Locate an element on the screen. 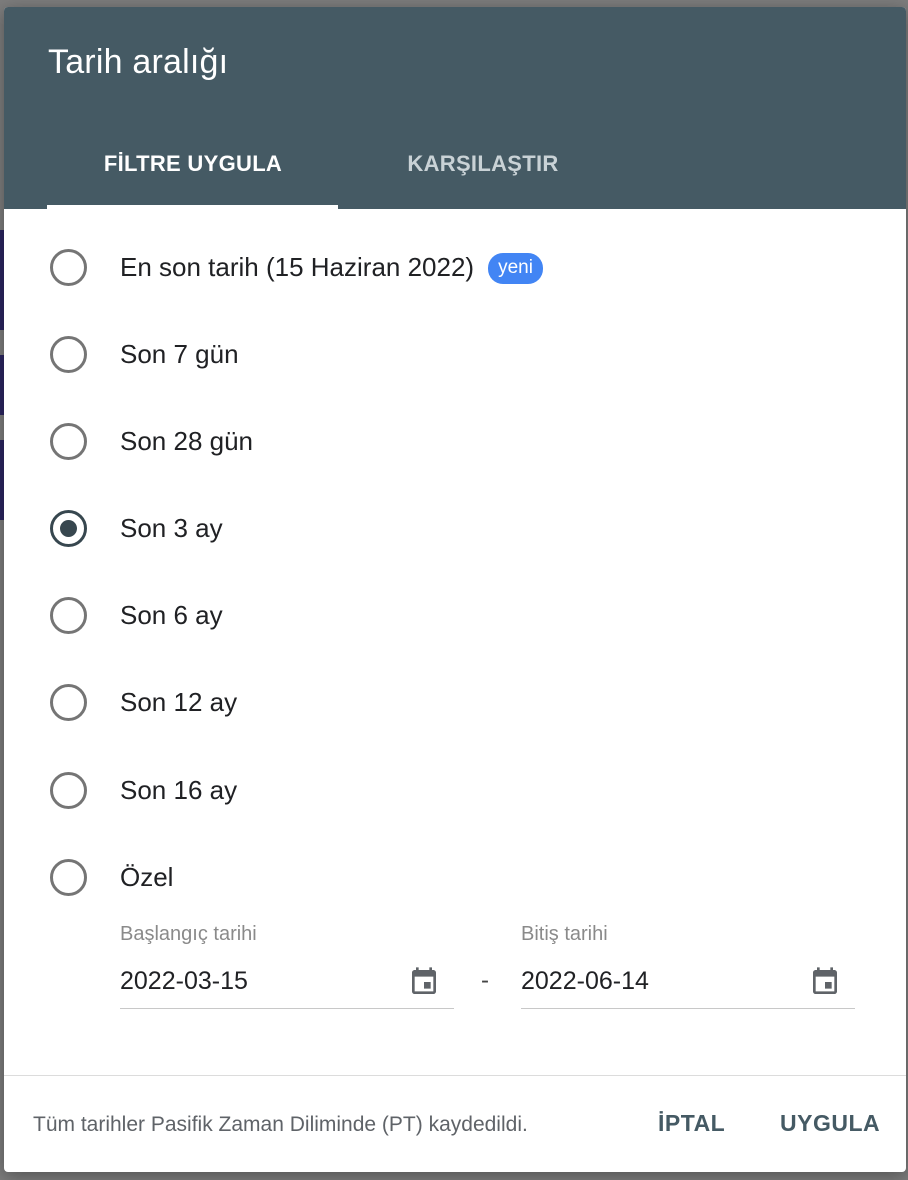  option-label: En son tarih (15 Haziran 2022) is located at coordinates (297, 266).